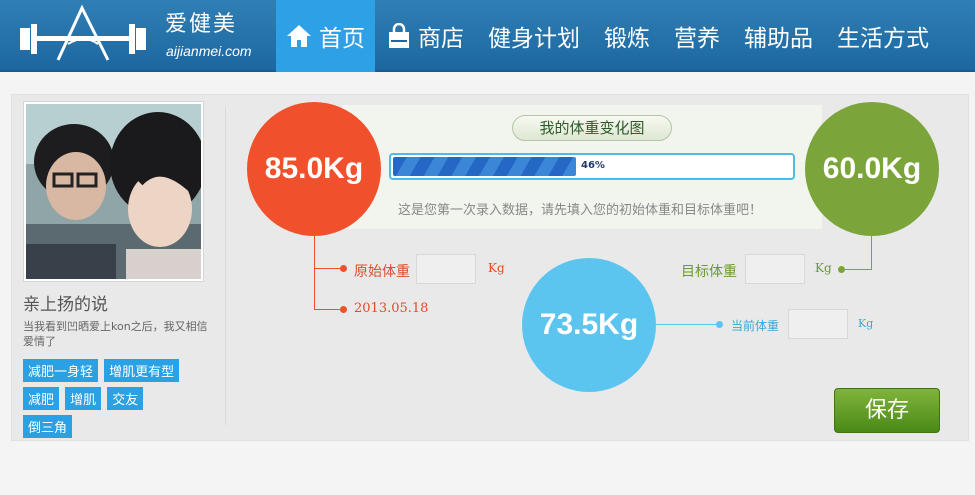  Describe the element at coordinates (778, 36) in the screenshot. I see `nav-item-supplements: 辅助品` at that location.